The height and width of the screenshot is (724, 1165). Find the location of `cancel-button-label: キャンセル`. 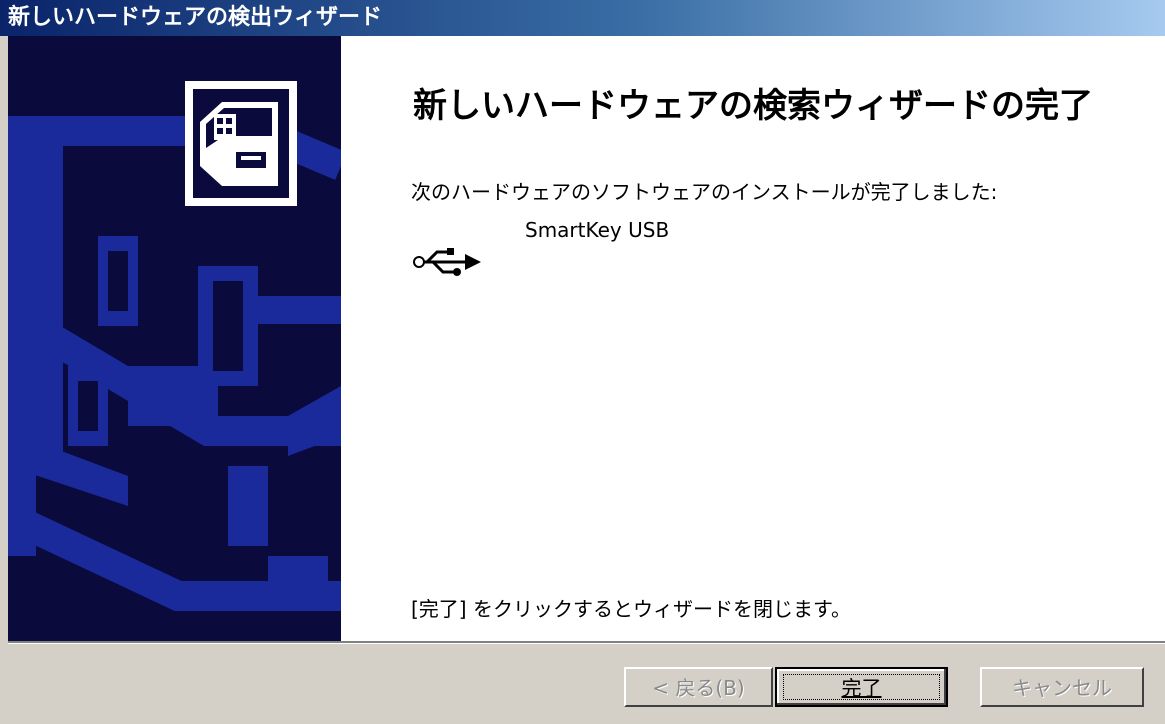

cancel-button-label: キャンセル is located at coordinates (1062, 688).